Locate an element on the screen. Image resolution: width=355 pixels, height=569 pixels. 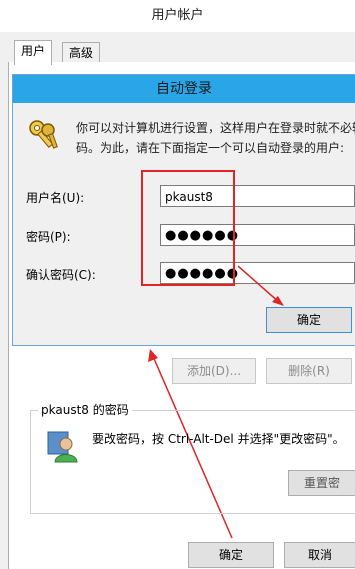
ok-button: 确定 is located at coordinates (231, 555).